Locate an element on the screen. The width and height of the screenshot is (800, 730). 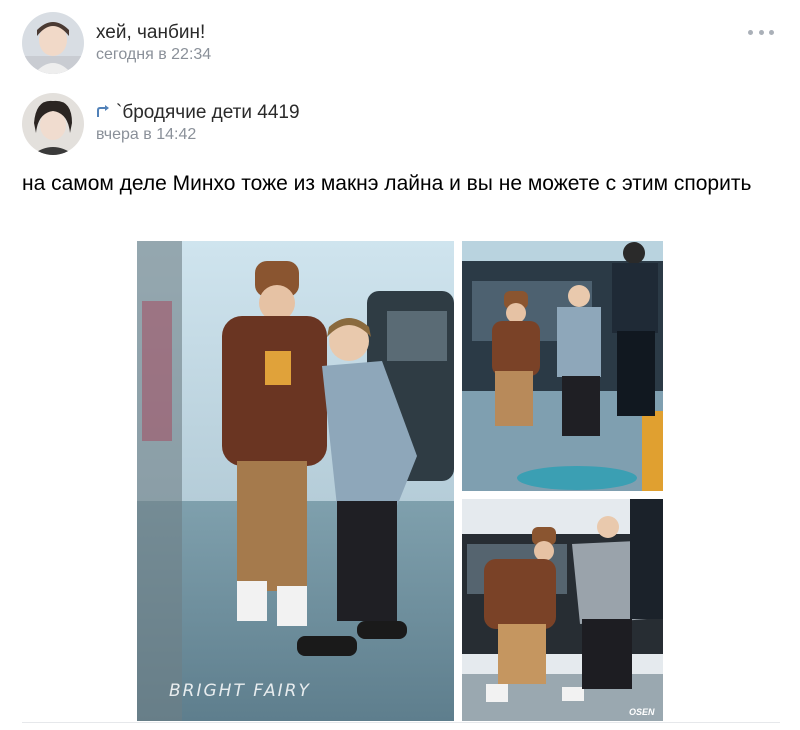
source-time: вчера в 14:42 is located at coordinates (146, 135).